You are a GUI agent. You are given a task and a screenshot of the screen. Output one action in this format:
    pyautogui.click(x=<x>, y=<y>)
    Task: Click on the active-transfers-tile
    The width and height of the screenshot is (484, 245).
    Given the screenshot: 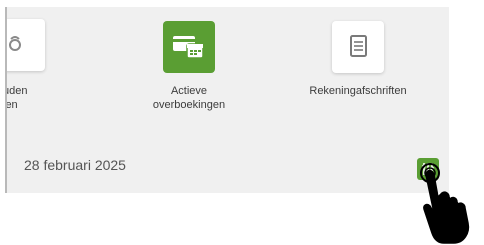 What is the action you would take?
    pyautogui.click(x=189, y=47)
    